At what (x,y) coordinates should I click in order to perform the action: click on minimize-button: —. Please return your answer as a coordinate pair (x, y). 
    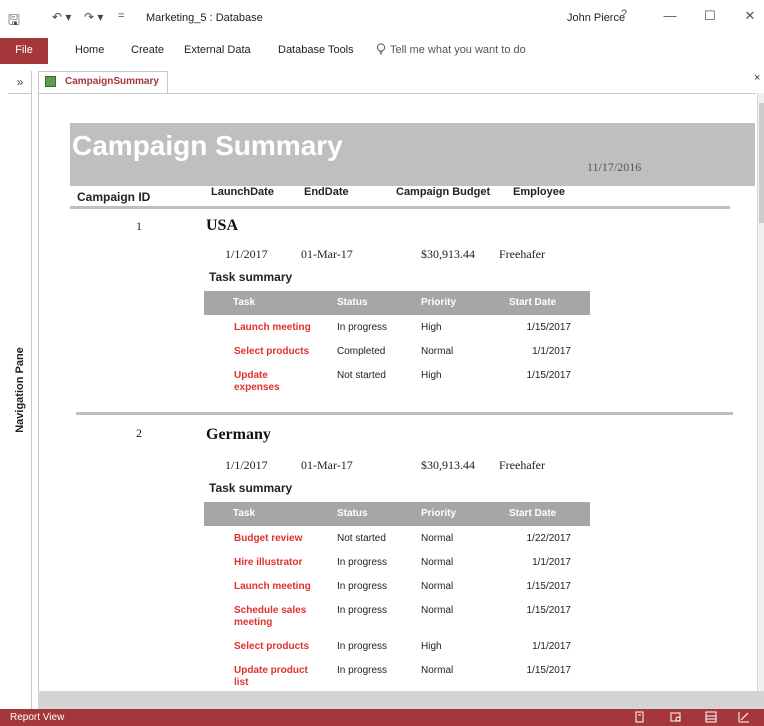
    Looking at the image, I should click on (670, 15).